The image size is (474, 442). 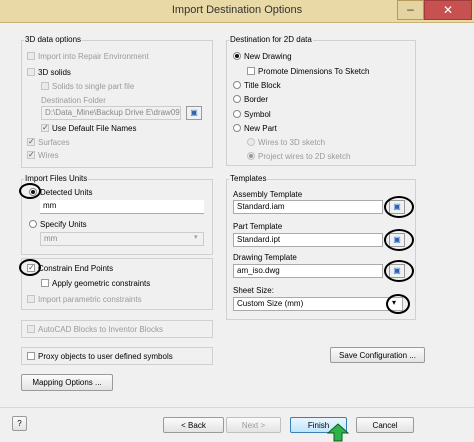 I want to click on proxy-checkbox, so click(x=31, y=356).